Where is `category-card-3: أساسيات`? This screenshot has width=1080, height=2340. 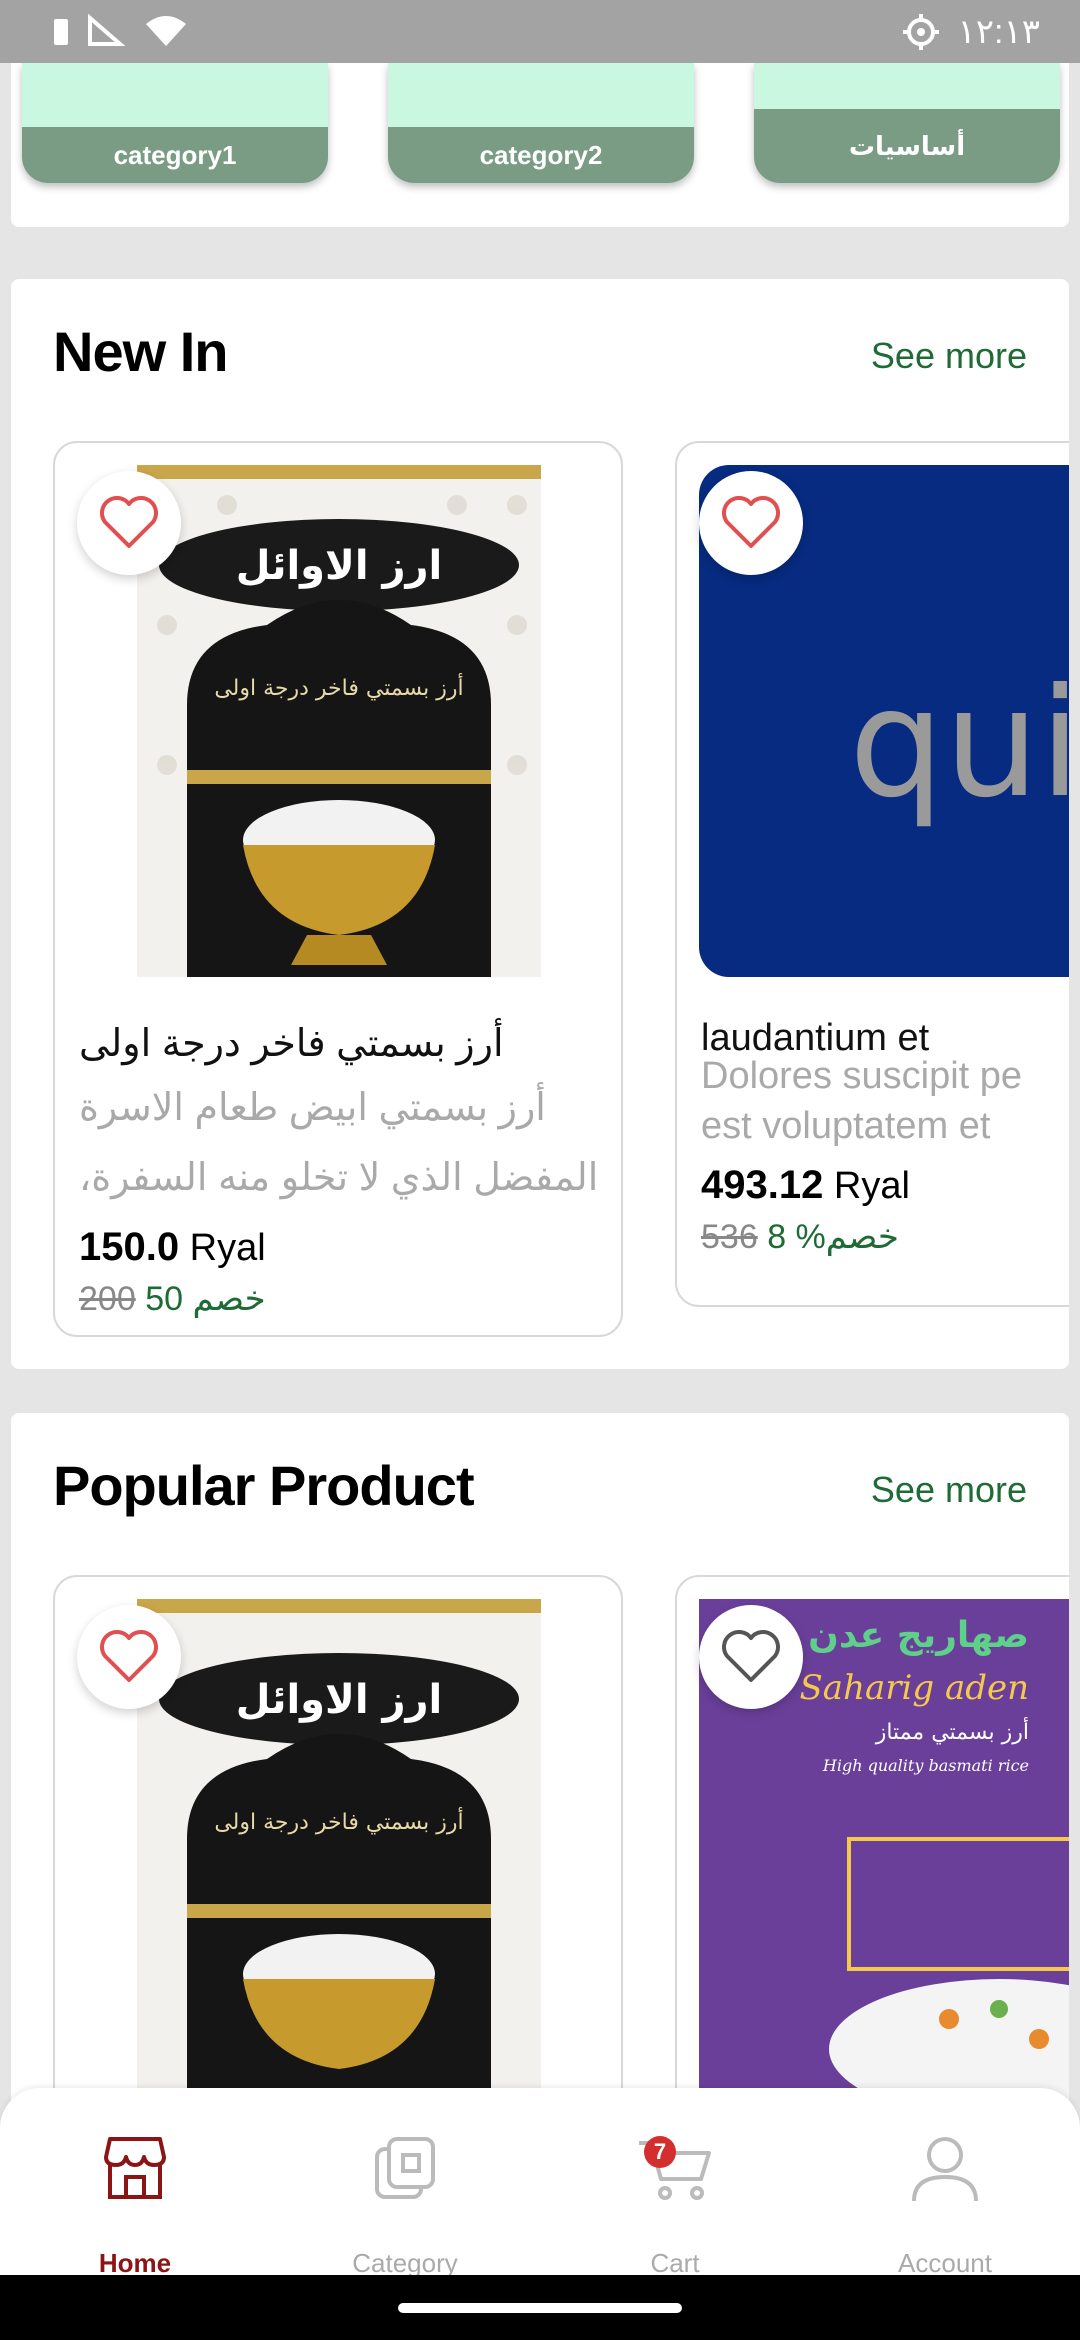
category-card-3: أساسيات is located at coordinates (907, 123).